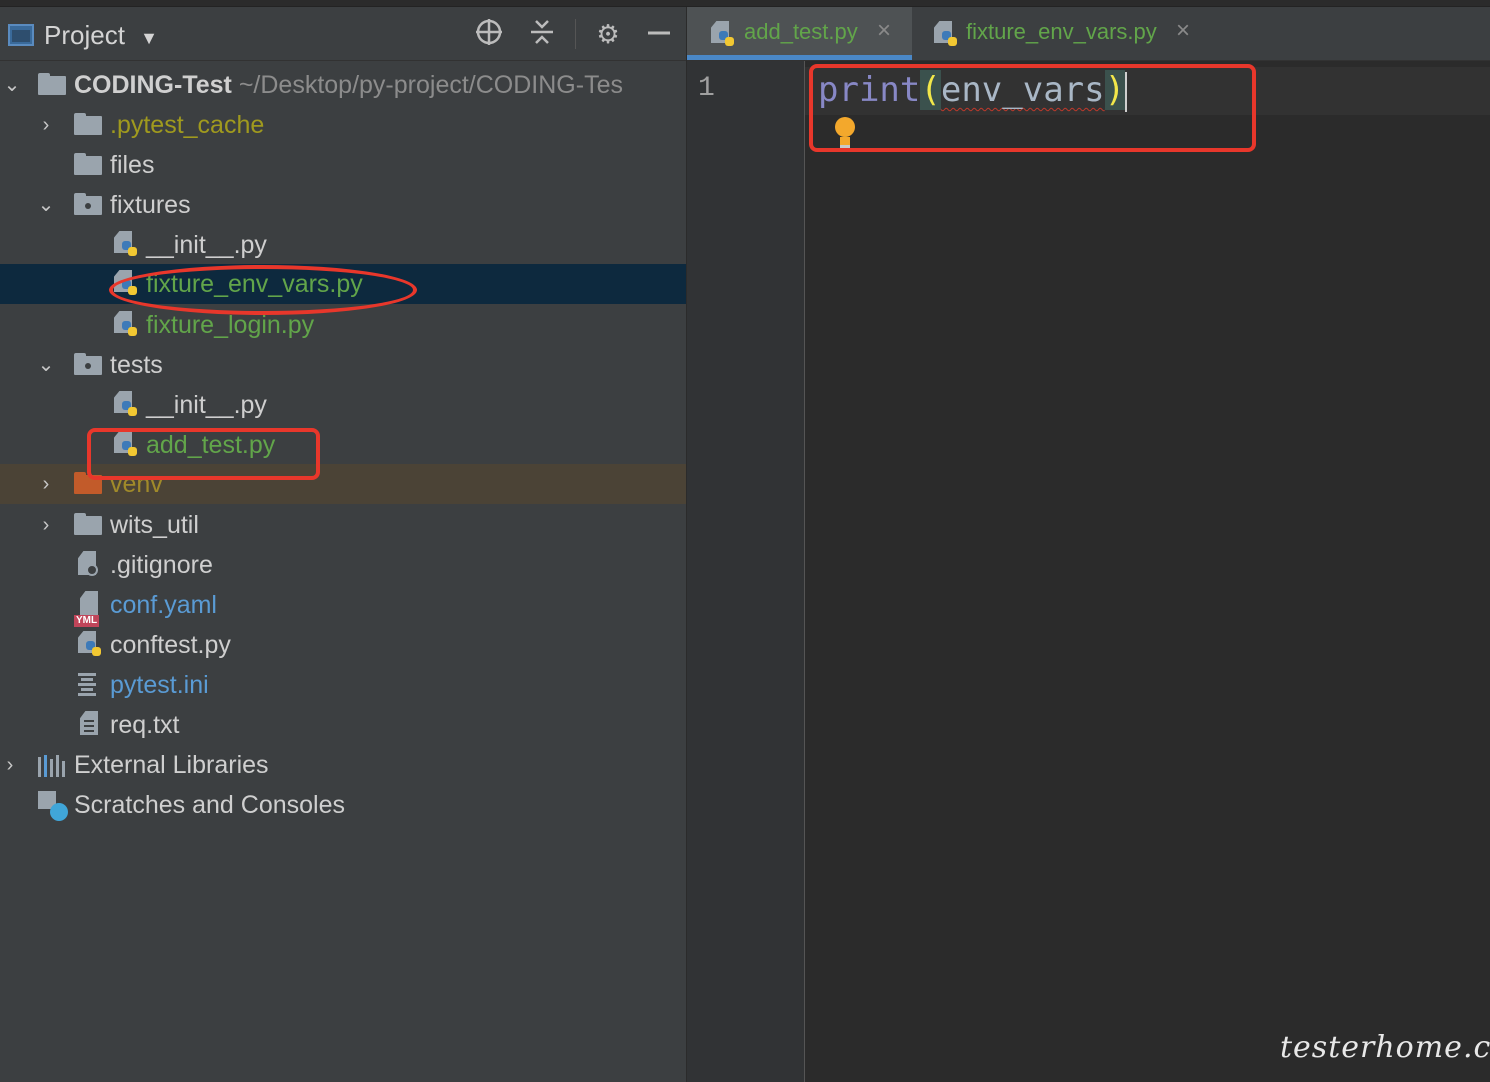 The height and width of the screenshot is (1082, 1490). I want to click on tab-add-test: add_test.py ×, so click(799, 33).